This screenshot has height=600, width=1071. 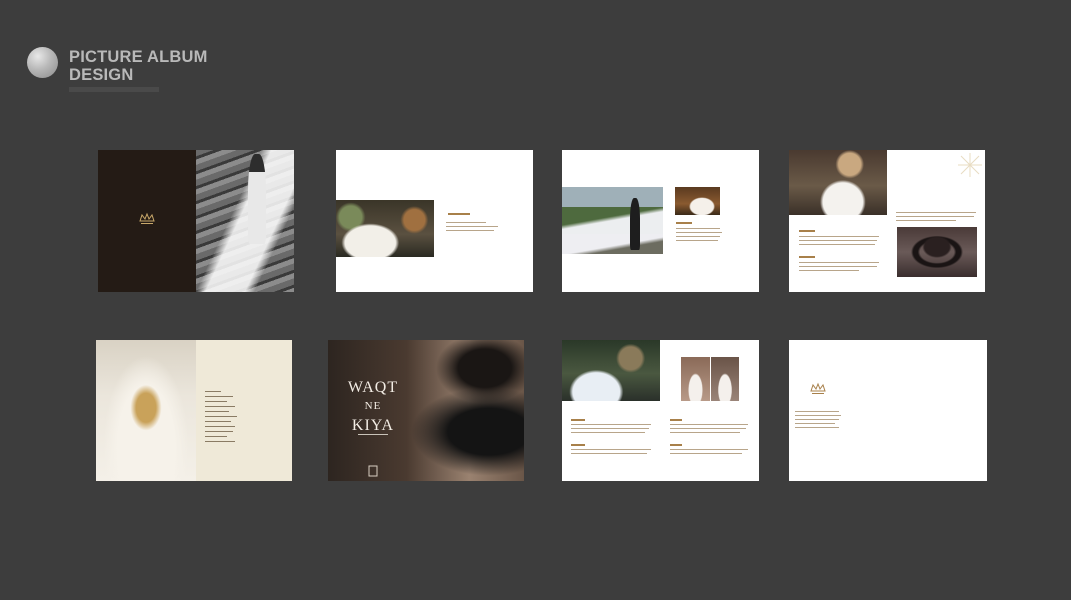 What do you see at coordinates (725, 379) in the screenshot?
I see `bride-photo-b` at bounding box center [725, 379].